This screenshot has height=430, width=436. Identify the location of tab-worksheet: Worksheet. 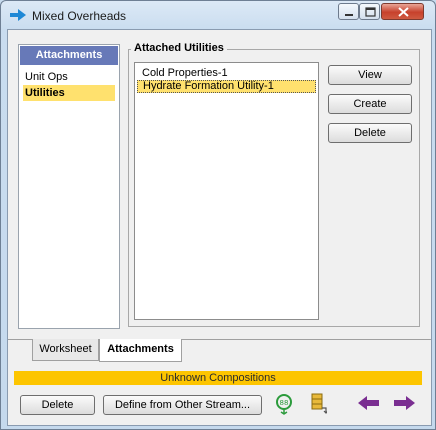
(65, 350).